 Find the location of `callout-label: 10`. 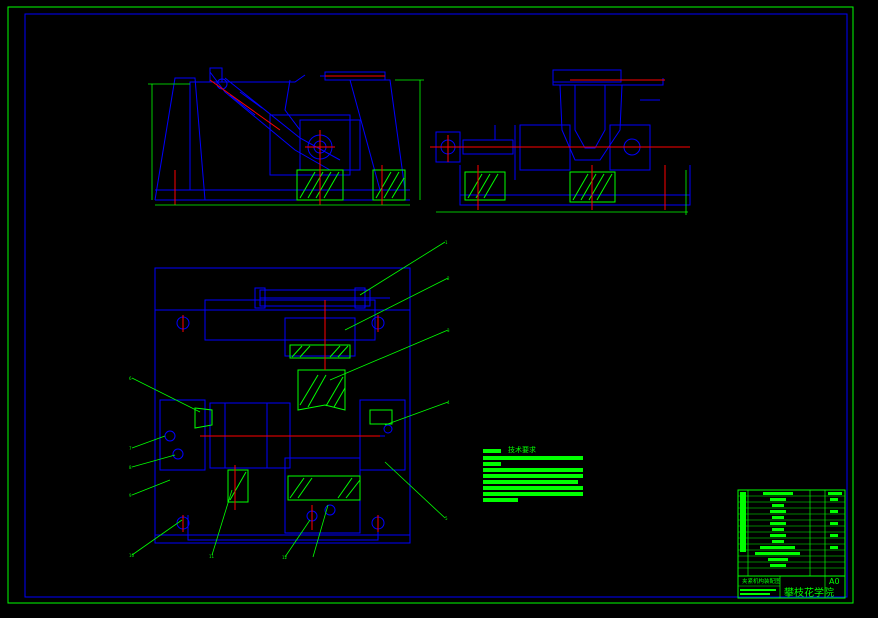

callout-label: 10 is located at coordinates (132, 555).